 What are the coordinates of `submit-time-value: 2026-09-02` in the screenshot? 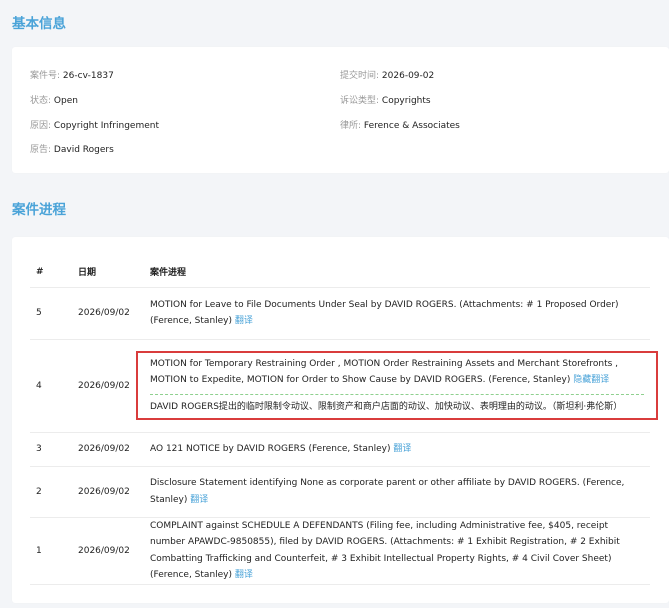 It's located at (408, 76).